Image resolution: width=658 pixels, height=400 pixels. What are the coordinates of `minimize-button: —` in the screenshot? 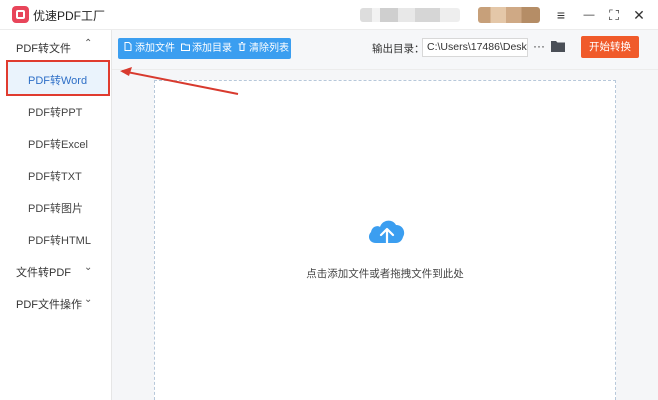 It's located at (589, 15).